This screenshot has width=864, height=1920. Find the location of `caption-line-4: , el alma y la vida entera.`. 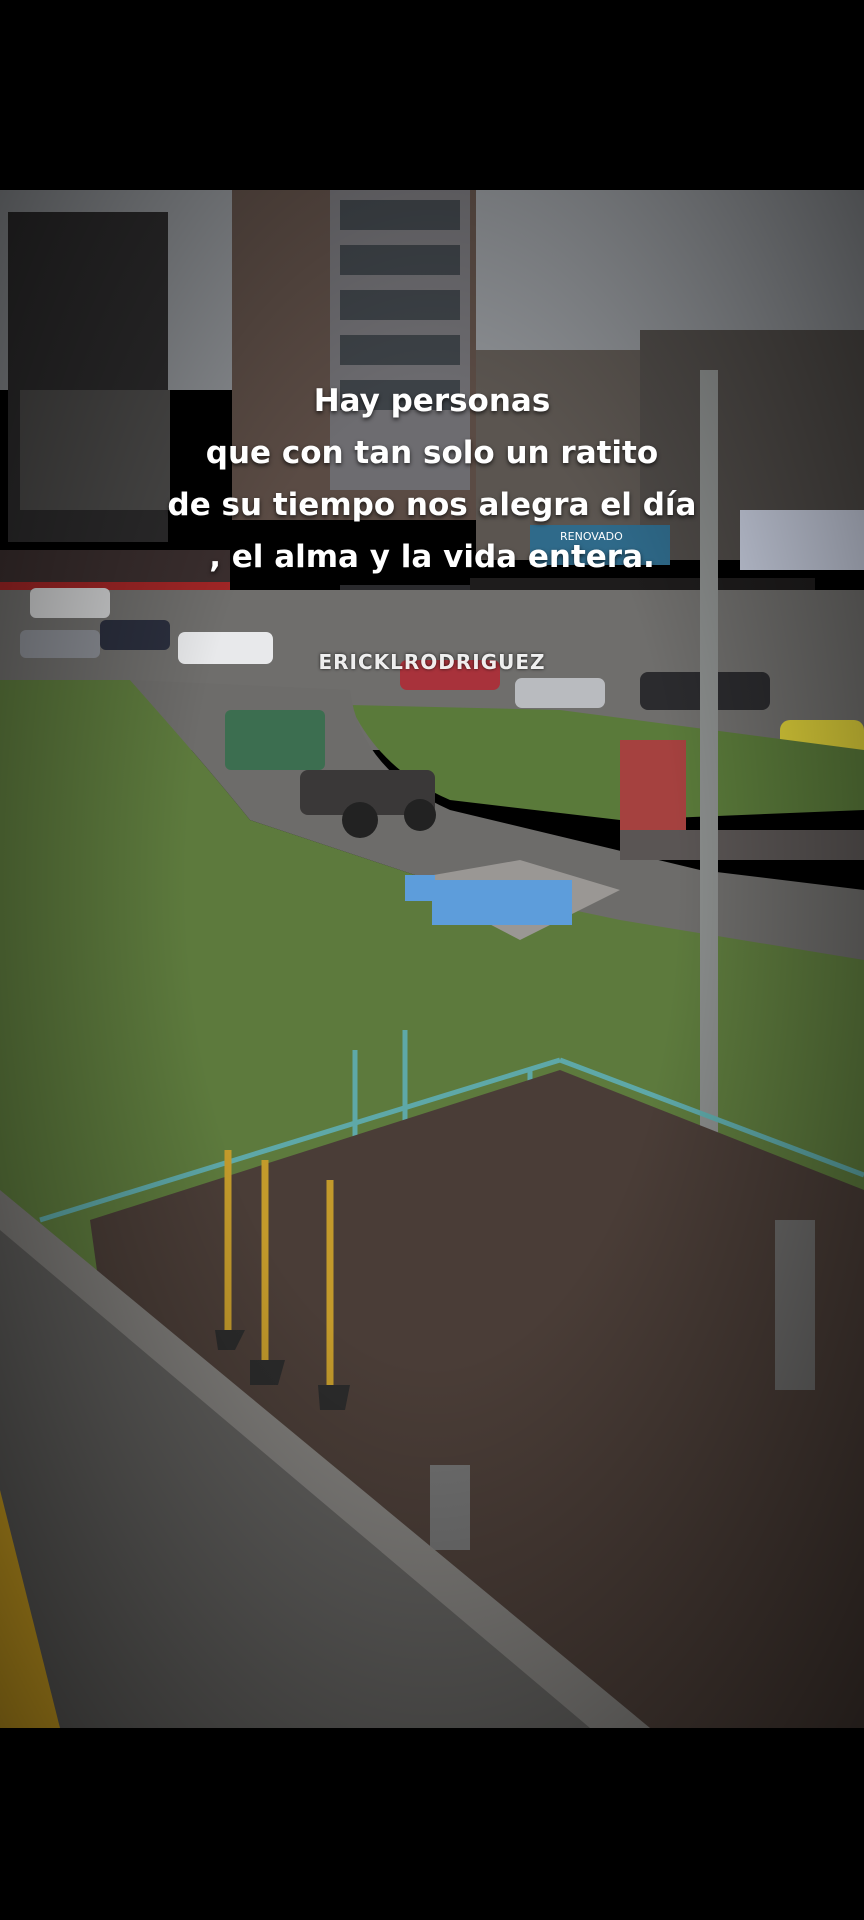

caption-line-4: , el alma y la vida entera. is located at coordinates (432, 557).